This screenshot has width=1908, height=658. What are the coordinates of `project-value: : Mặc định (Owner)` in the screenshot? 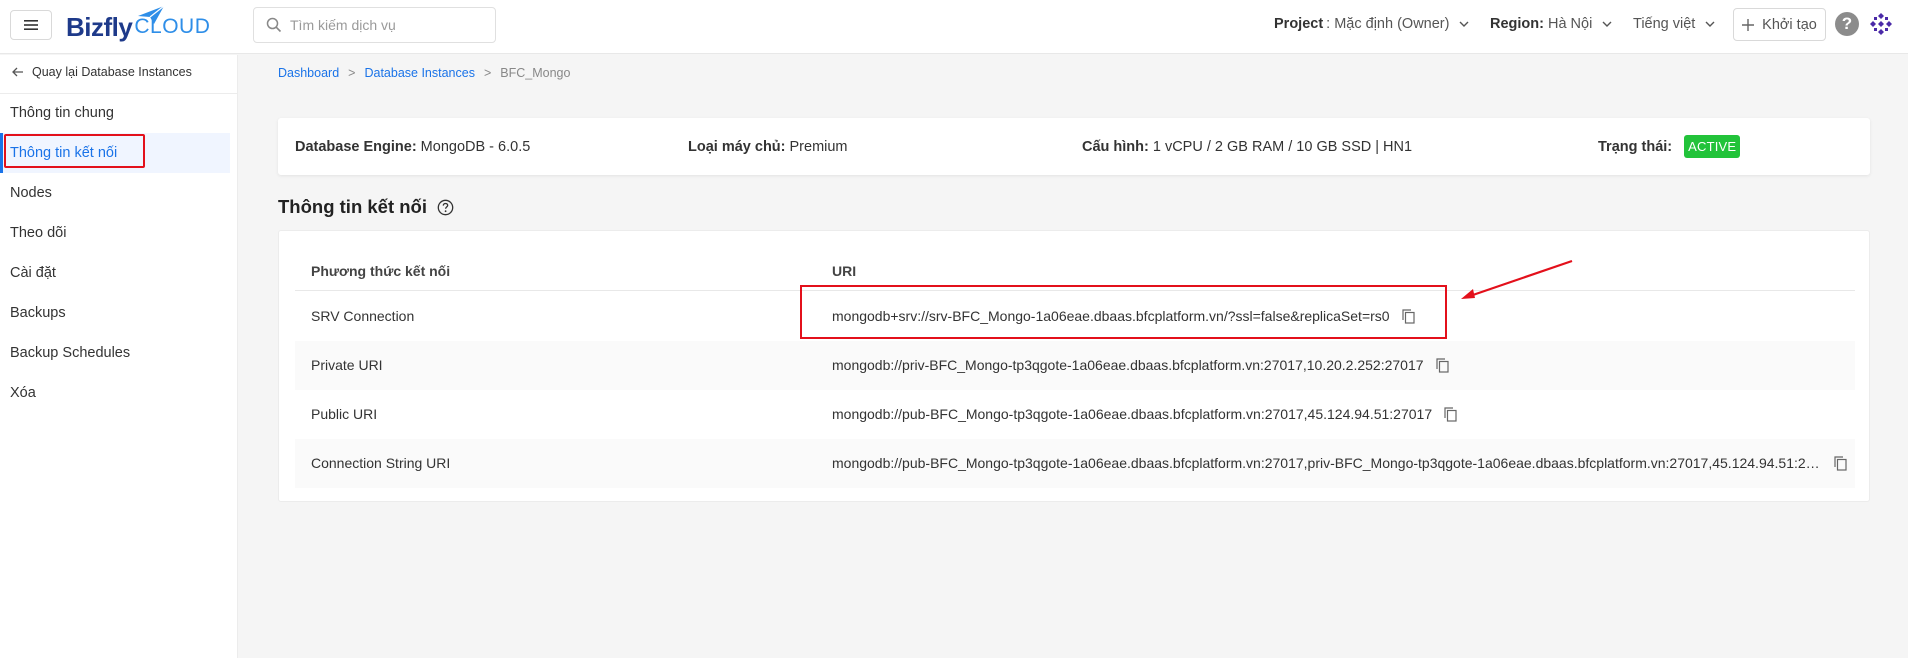 It's located at (1388, 24).